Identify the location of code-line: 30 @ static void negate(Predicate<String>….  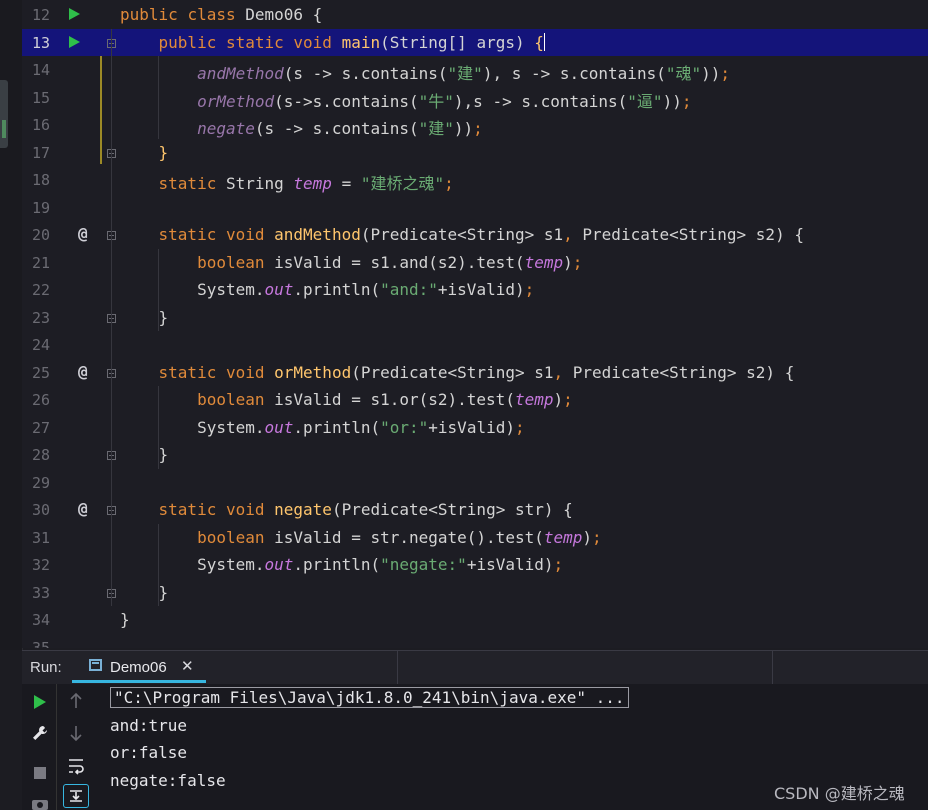
(475, 510).